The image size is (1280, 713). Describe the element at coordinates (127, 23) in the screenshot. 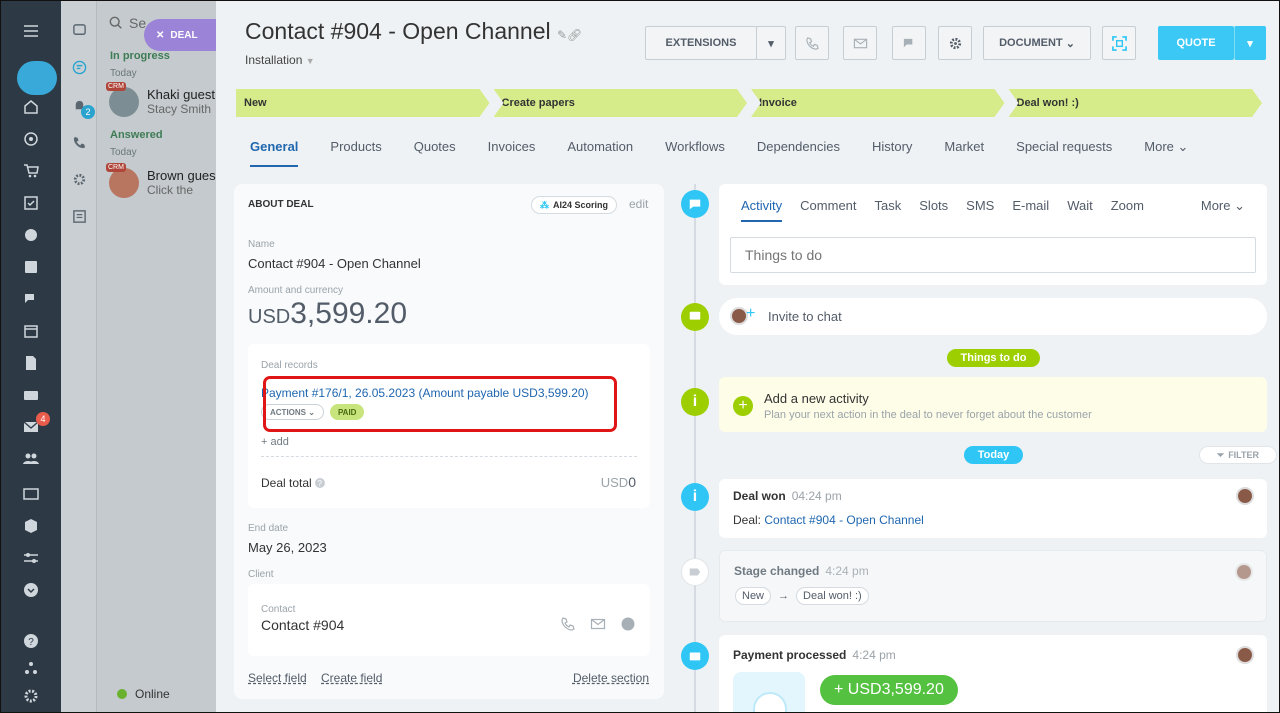

I see `chat-search: Se` at that location.